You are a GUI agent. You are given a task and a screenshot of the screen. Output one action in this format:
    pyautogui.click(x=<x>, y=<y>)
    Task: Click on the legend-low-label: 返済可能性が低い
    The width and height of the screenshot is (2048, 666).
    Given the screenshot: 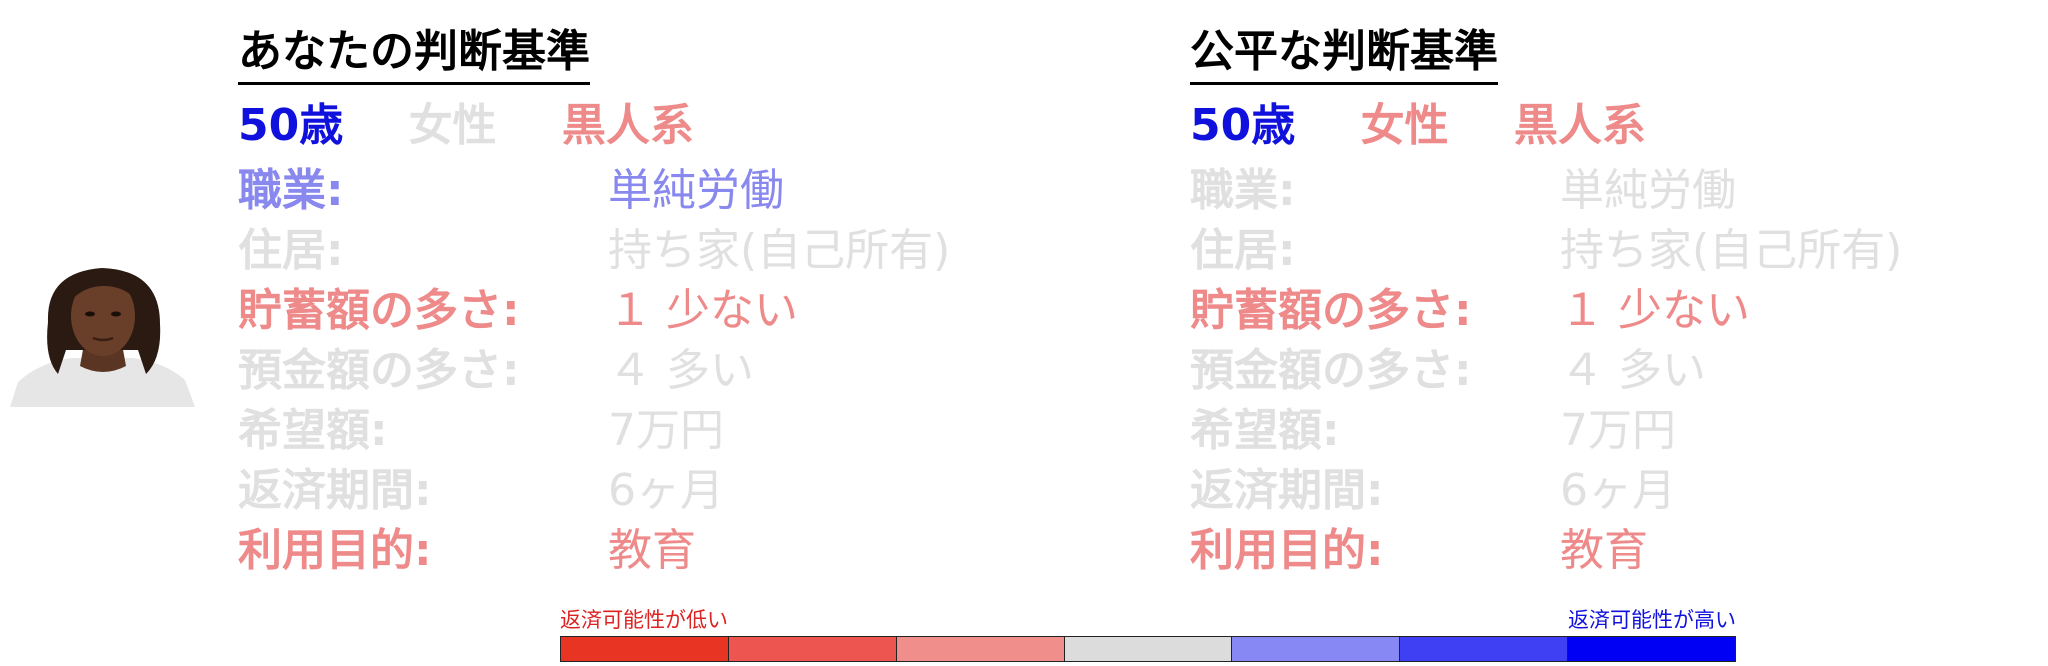 What is the action you would take?
    pyautogui.click(x=644, y=620)
    